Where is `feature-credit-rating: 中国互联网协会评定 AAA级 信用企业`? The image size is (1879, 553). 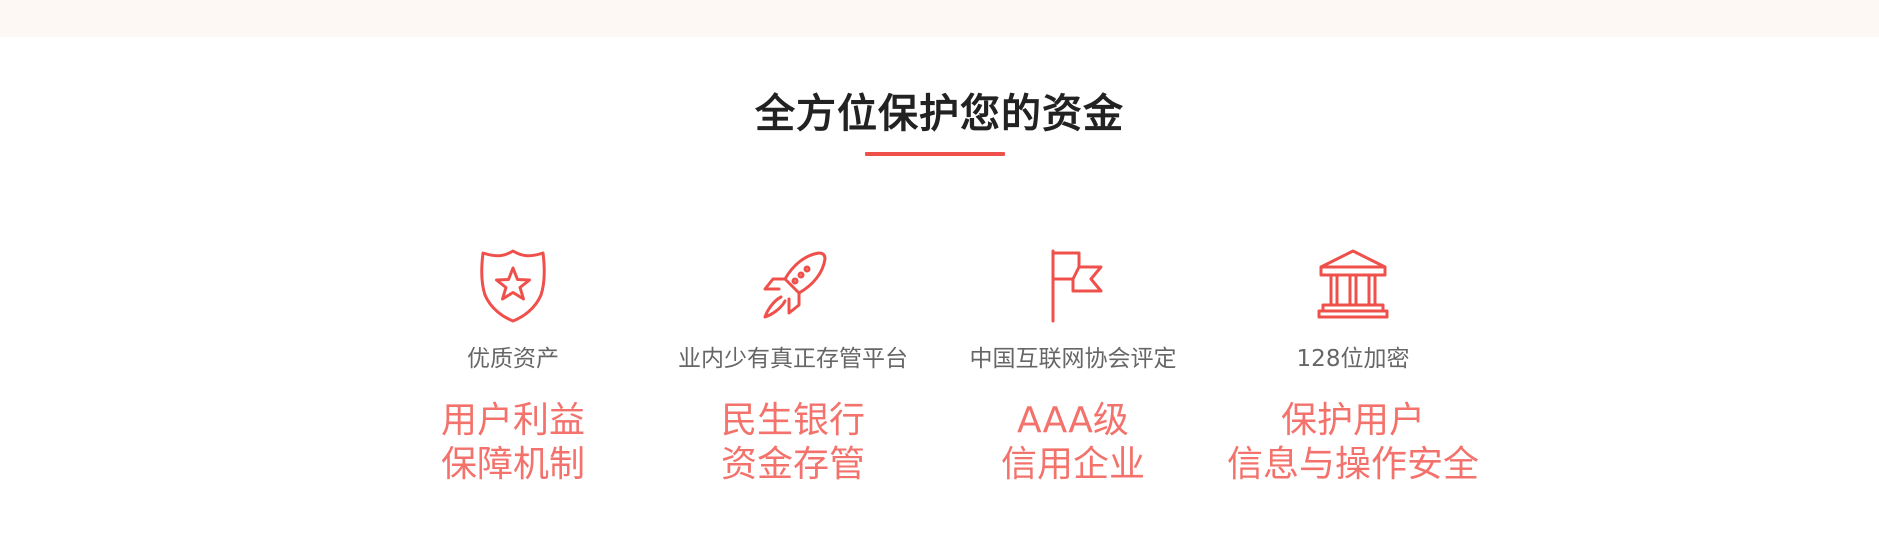
feature-credit-rating: 中国互联网协会评定 AAA级 信用企业 is located at coordinates (1073, 366).